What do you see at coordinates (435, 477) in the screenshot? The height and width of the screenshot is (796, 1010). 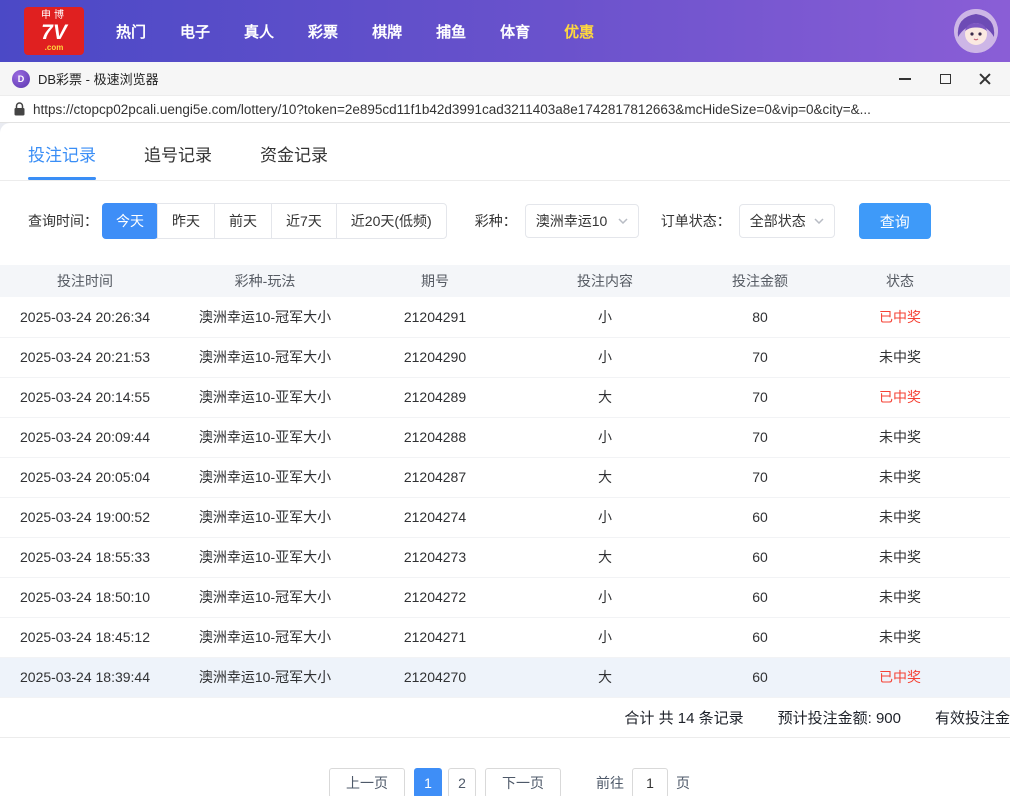 I see `cell-issue: 21204287` at bounding box center [435, 477].